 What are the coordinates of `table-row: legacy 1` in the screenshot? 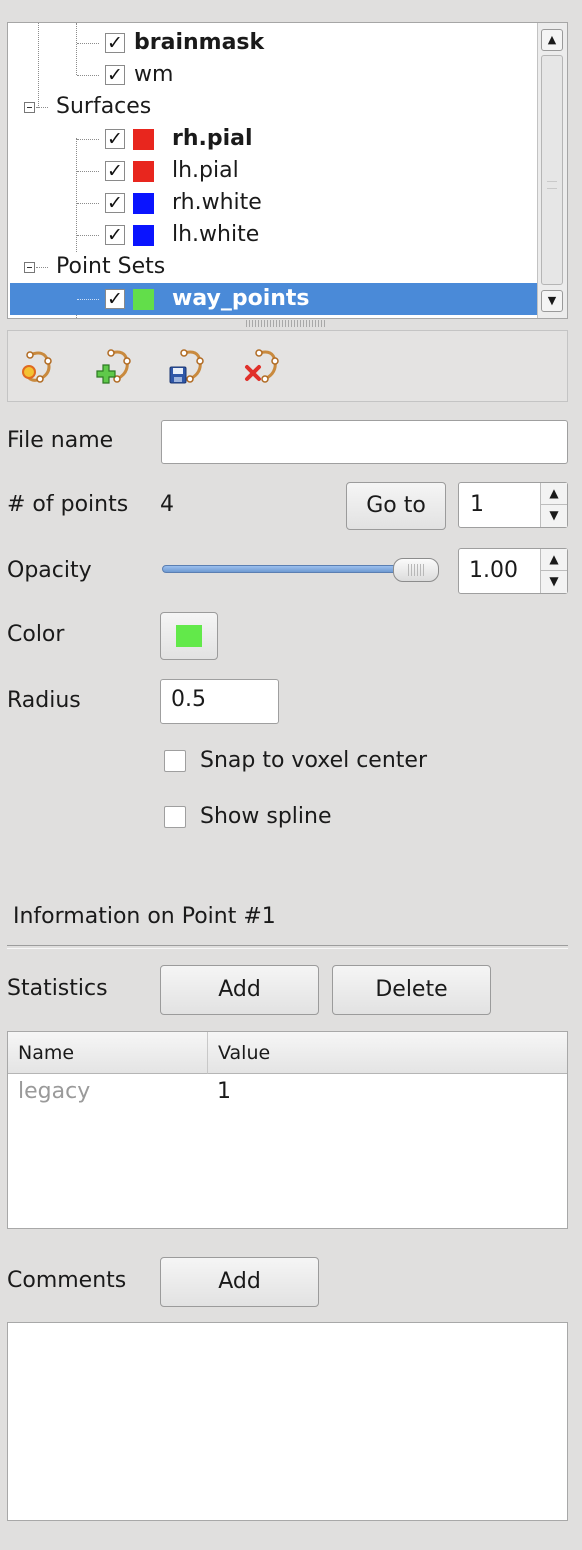 It's located at (287, 1094).